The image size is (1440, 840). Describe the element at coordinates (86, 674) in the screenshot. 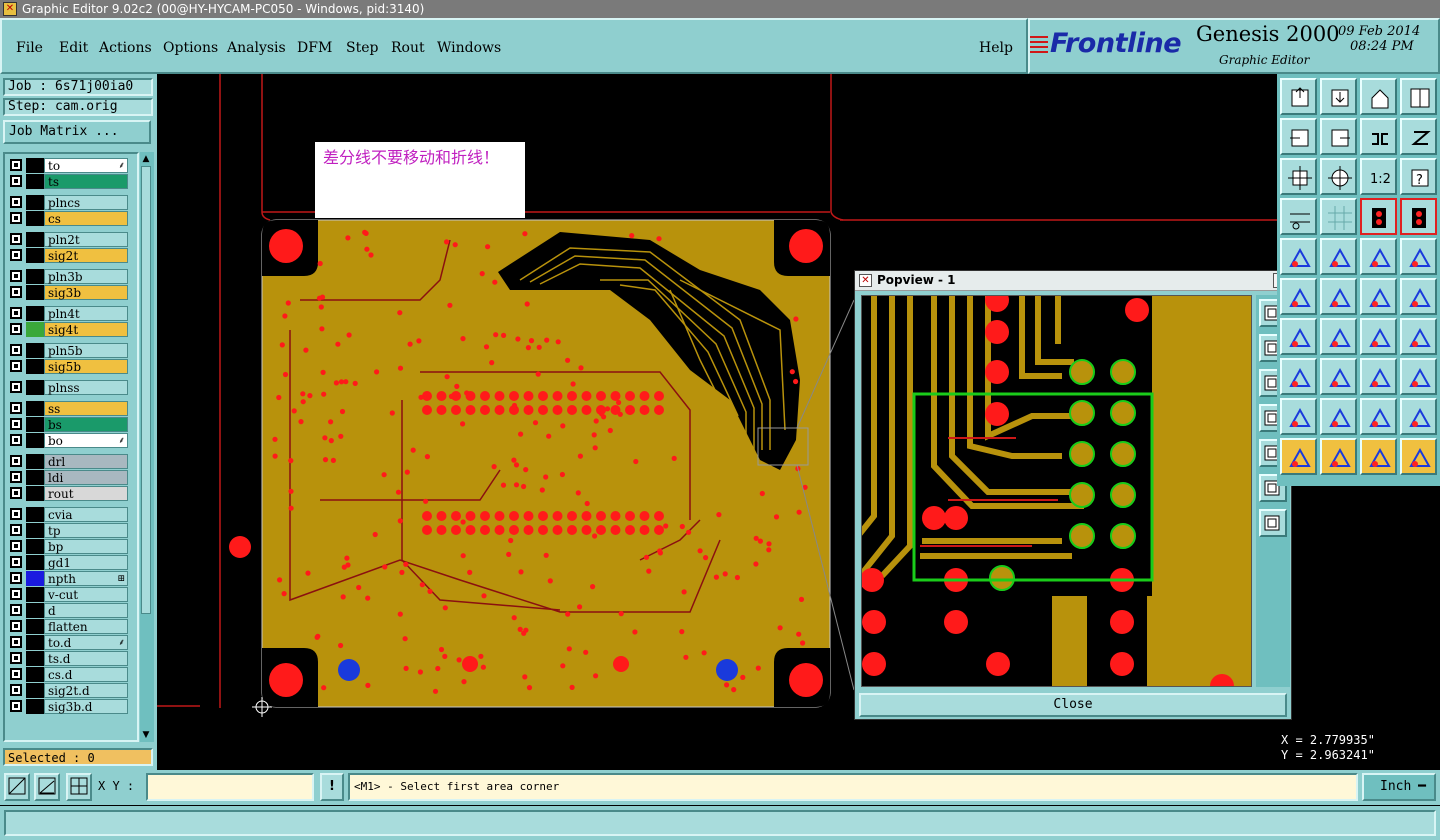

I see `layer-name: cs.d` at that location.